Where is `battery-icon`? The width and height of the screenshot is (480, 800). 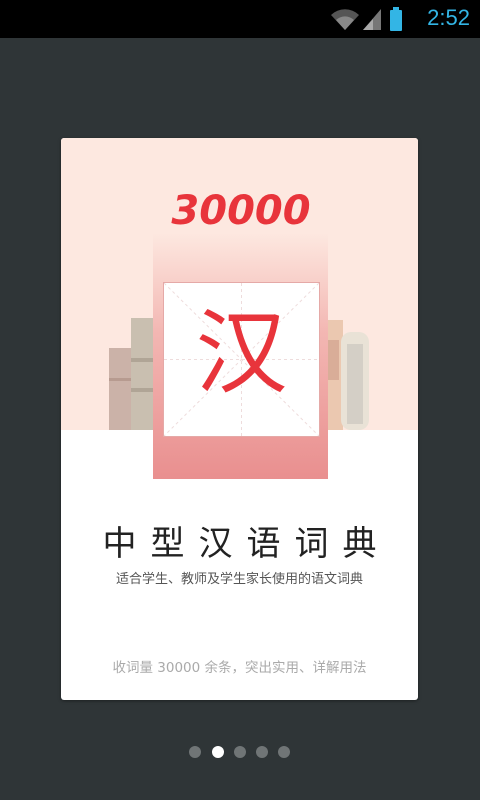 battery-icon is located at coordinates (396, 19).